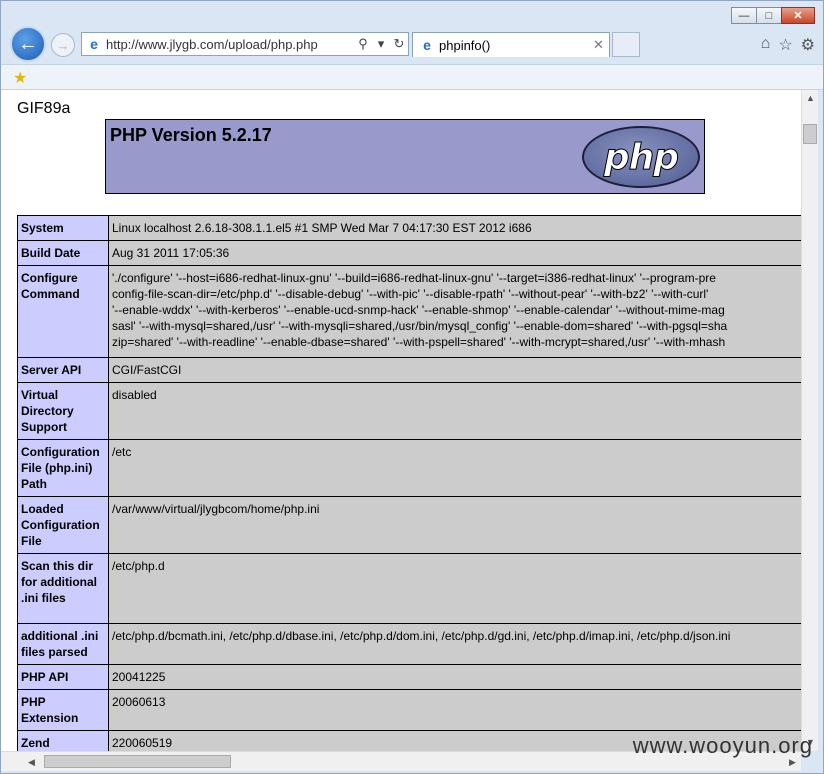 This screenshot has height=774, width=824. I want to click on table-row: PHP Extension 20060613, so click(409, 710).